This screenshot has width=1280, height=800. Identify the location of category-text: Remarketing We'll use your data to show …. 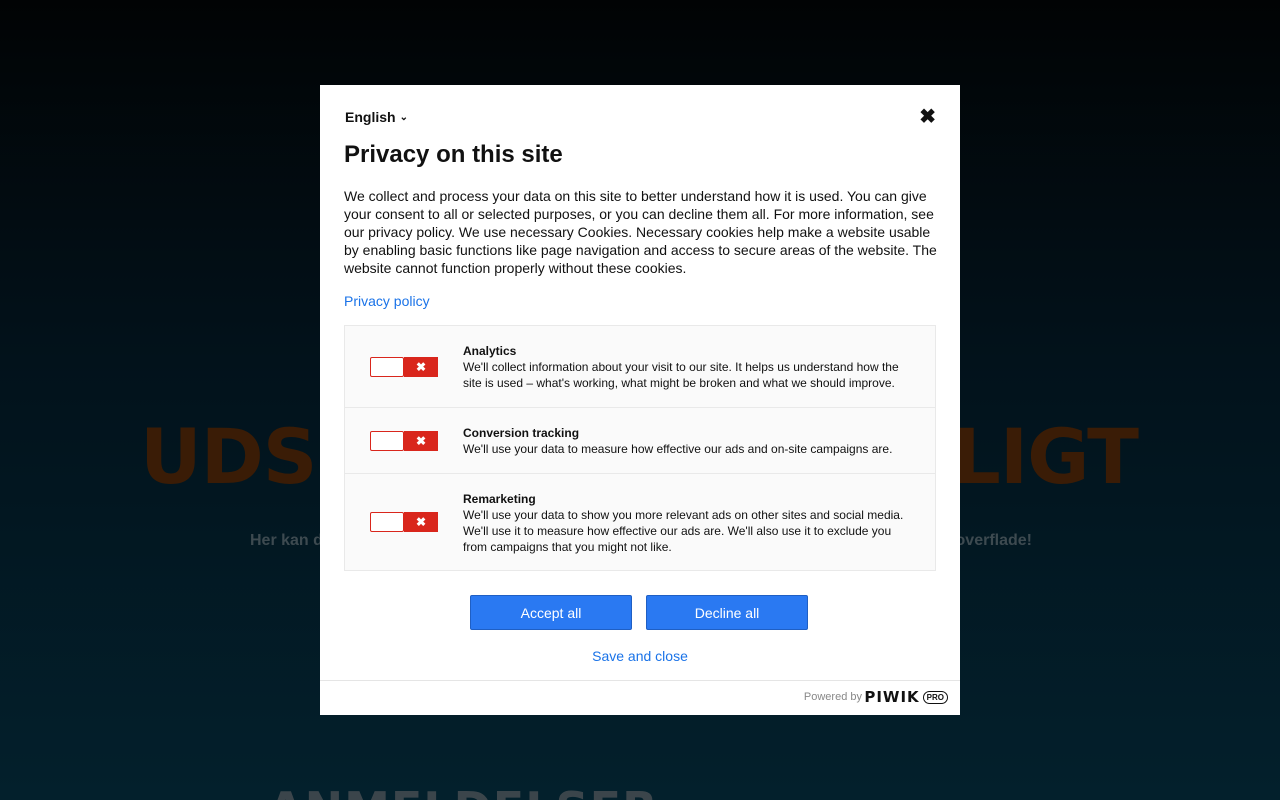
(685, 523).